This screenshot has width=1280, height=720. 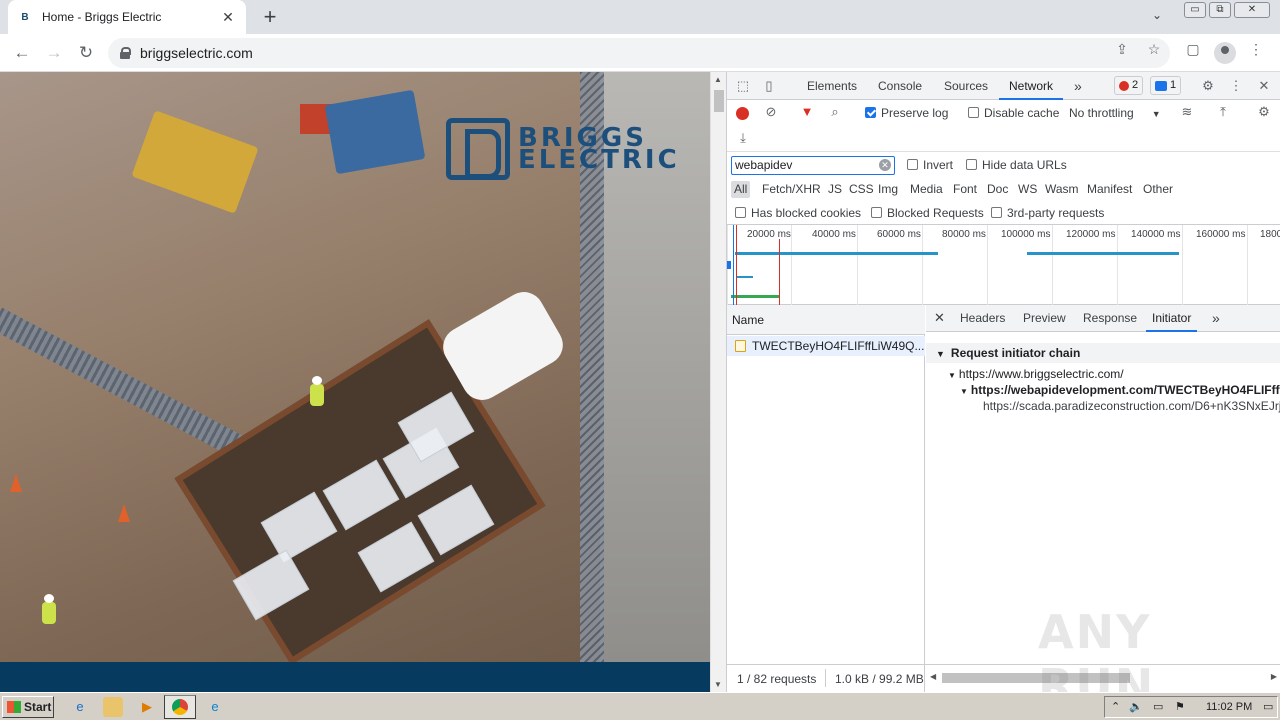 I want to click on restore-button: ⧉, so click(x=1220, y=10).